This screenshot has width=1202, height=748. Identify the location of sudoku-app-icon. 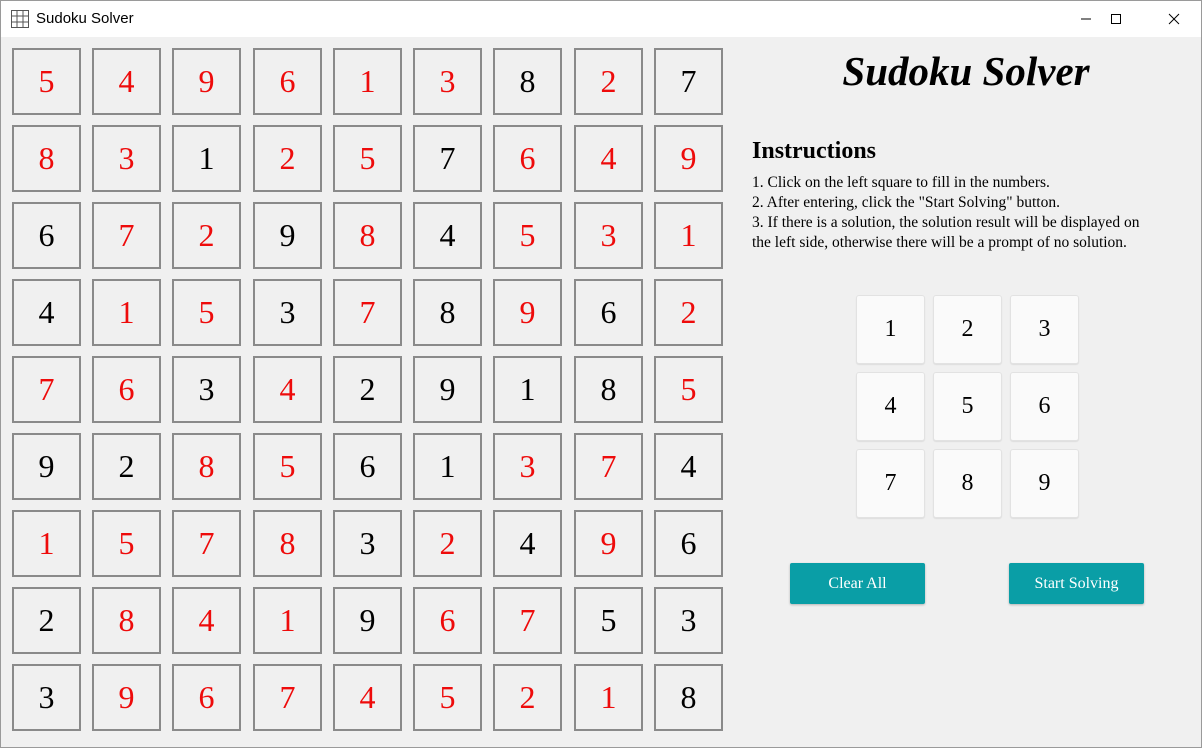
(20, 19).